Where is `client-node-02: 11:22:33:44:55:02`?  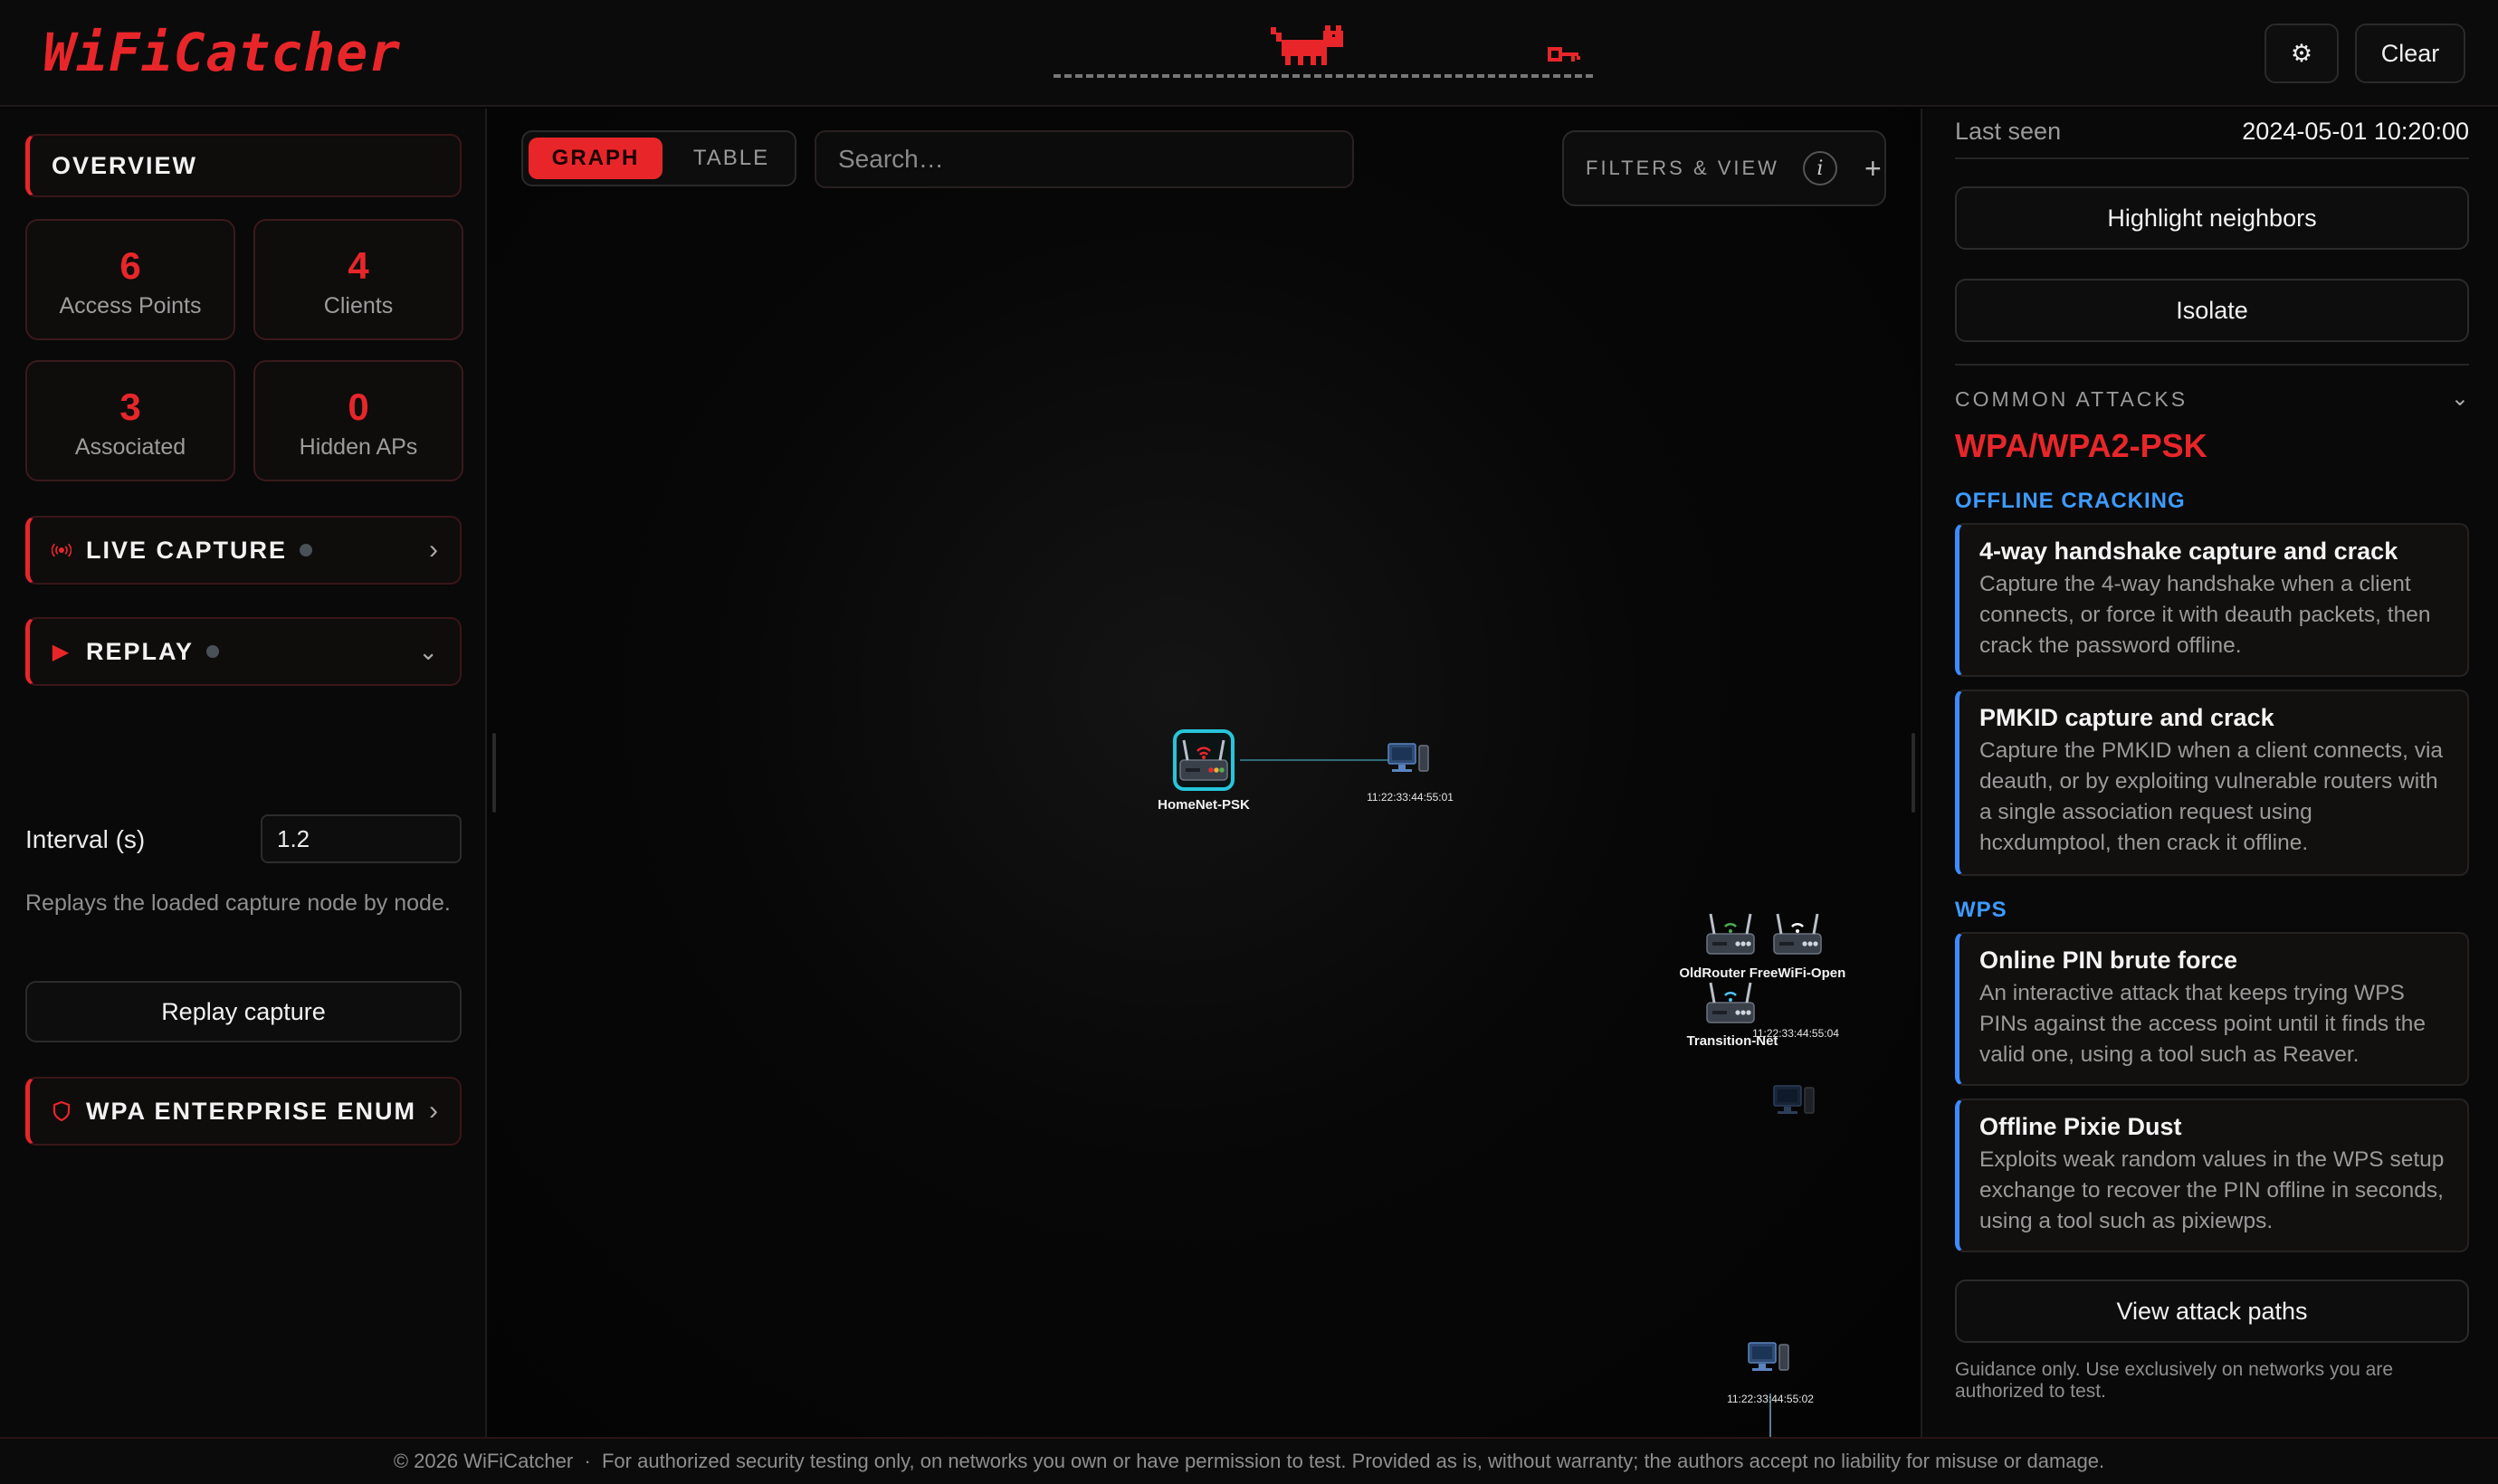
client-node-02: 11:22:33:44:55:02 is located at coordinates (1770, 1373).